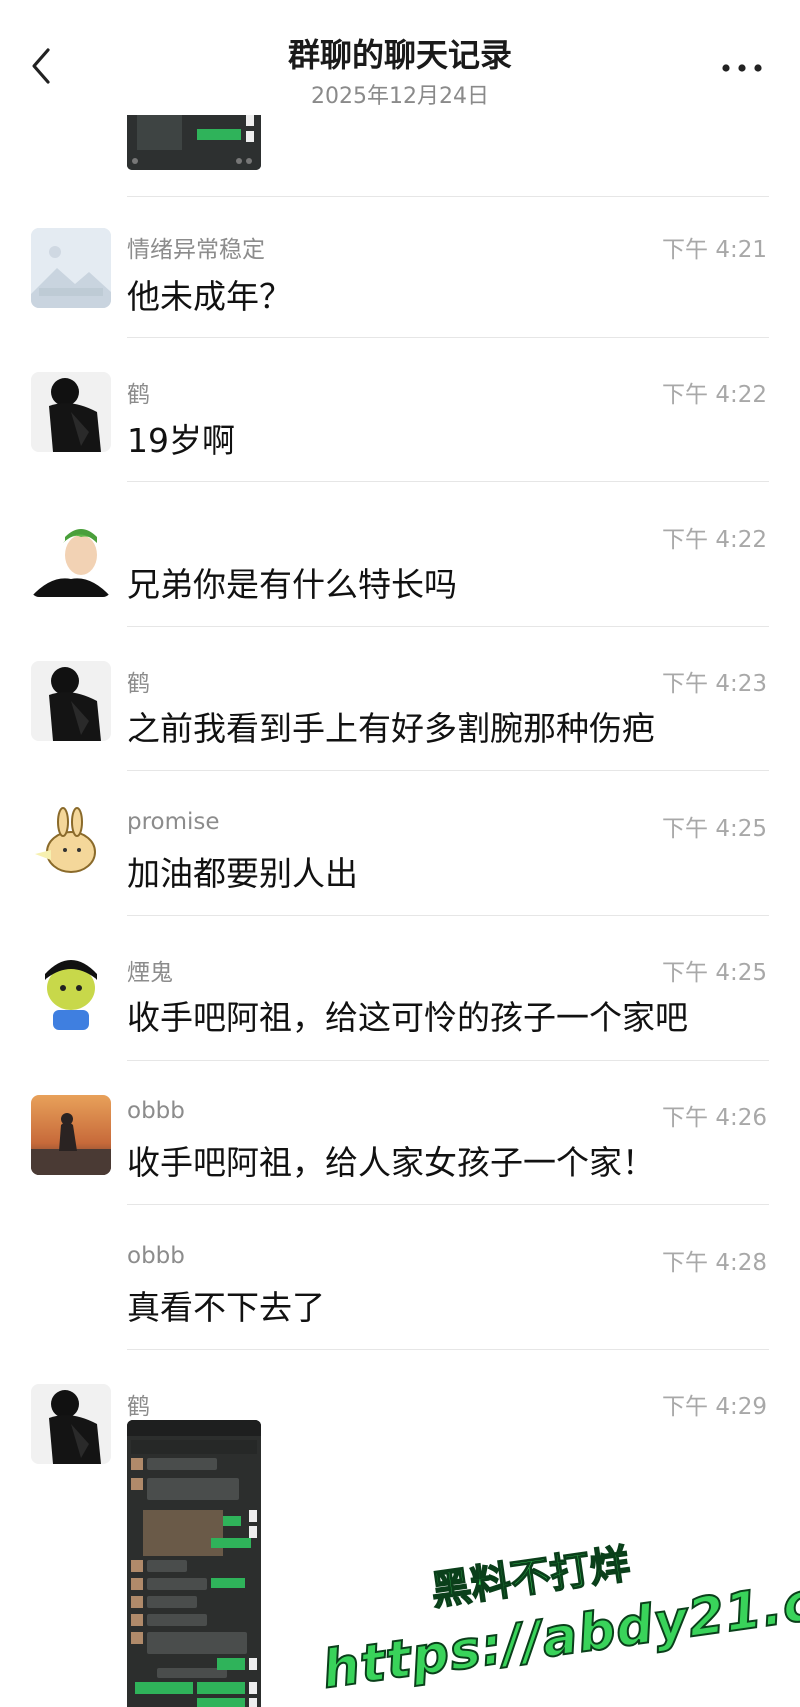 This screenshot has width=800, height=1707. What do you see at coordinates (391, 728) in the screenshot?
I see `message-text: 之前我看到手上有好多割腕那种伤疤` at bounding box center [391, 728].